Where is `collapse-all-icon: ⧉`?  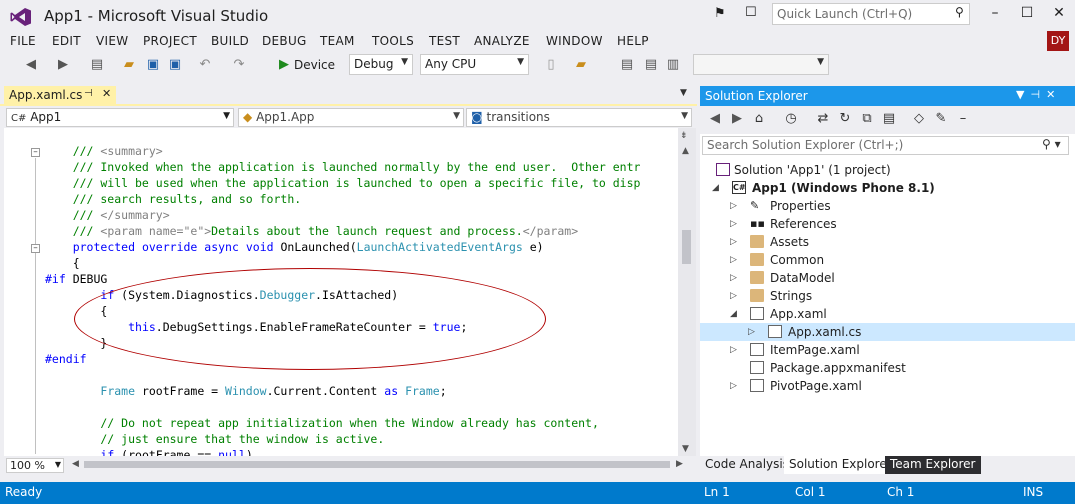
collapse-all-icon: ⧉ is located at coordinates (867, 119).